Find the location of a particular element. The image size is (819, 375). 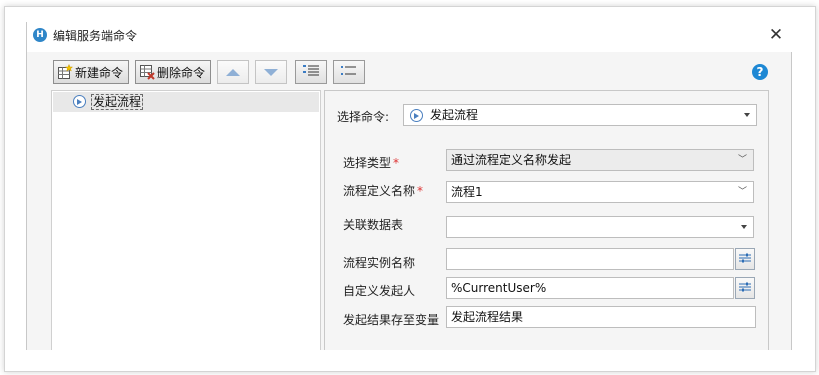

select-command-label: 选择命令: is located at coordinates (363, 117).